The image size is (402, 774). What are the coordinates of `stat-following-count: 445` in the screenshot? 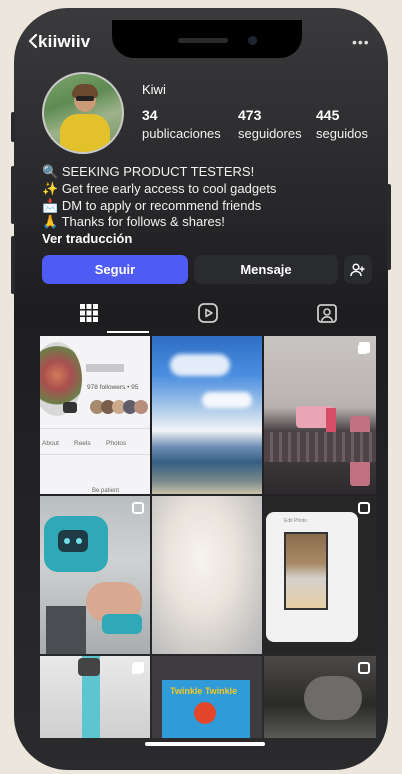 It's located at (328, 115).